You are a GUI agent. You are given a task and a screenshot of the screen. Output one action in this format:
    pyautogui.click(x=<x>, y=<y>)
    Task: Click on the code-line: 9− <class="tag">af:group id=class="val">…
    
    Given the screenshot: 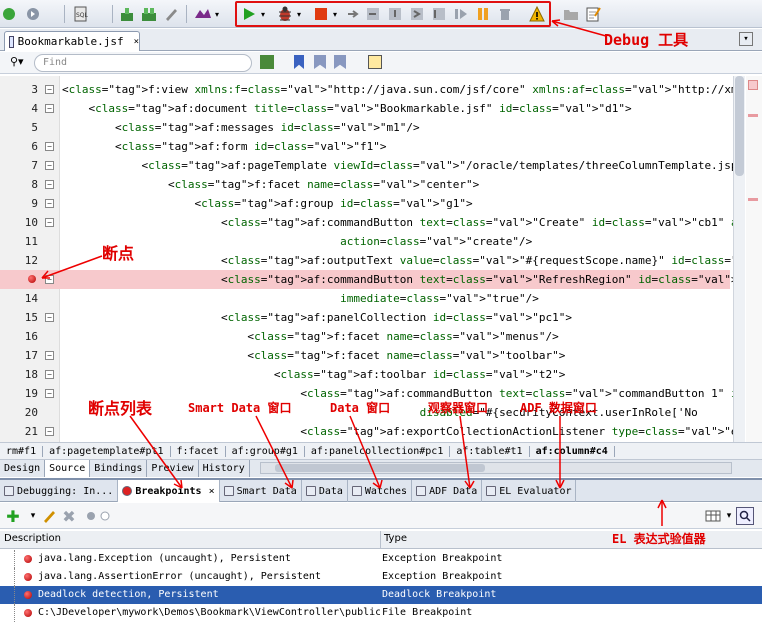 What is the action you would take?
    pyautogui.click(x=365, y=203)
    